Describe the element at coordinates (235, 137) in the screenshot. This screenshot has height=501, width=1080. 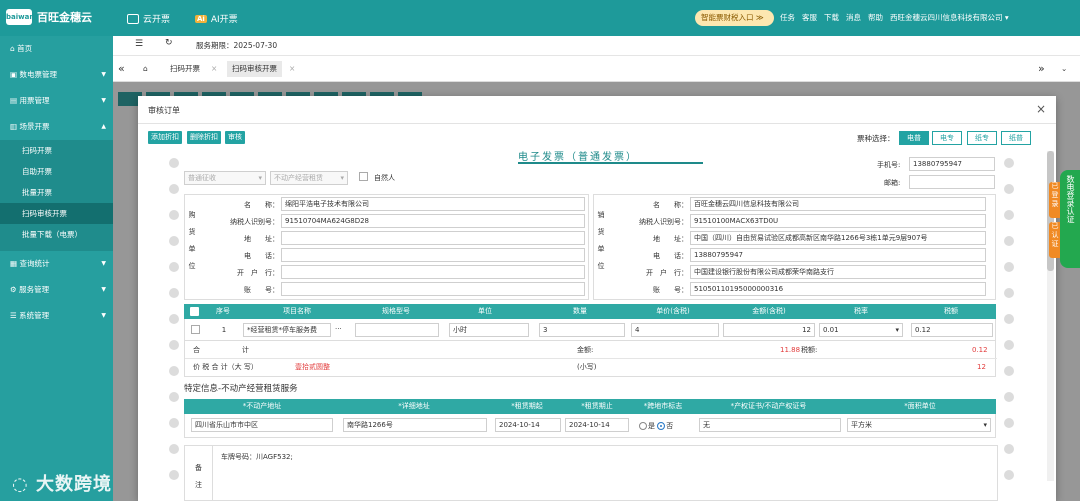
I see `review-button: 审核` at that location.